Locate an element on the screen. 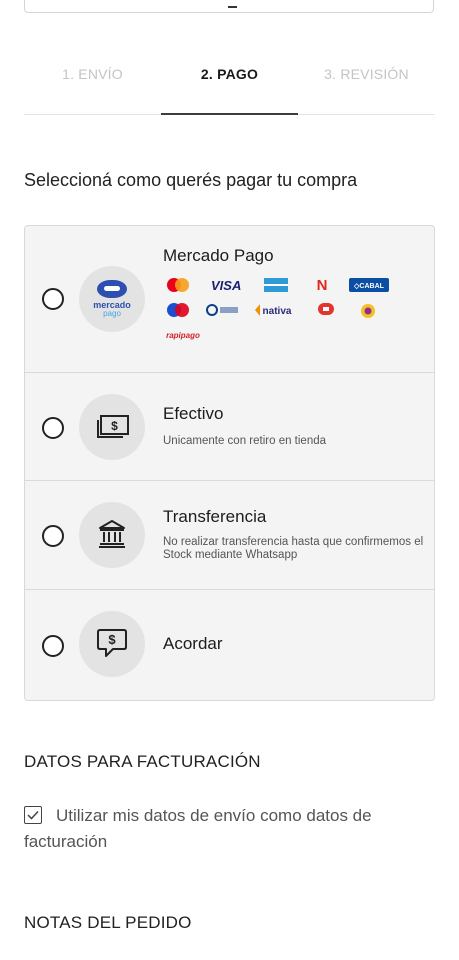  cabal-icon: ◇CABAL is located at coordinates (369, 286).